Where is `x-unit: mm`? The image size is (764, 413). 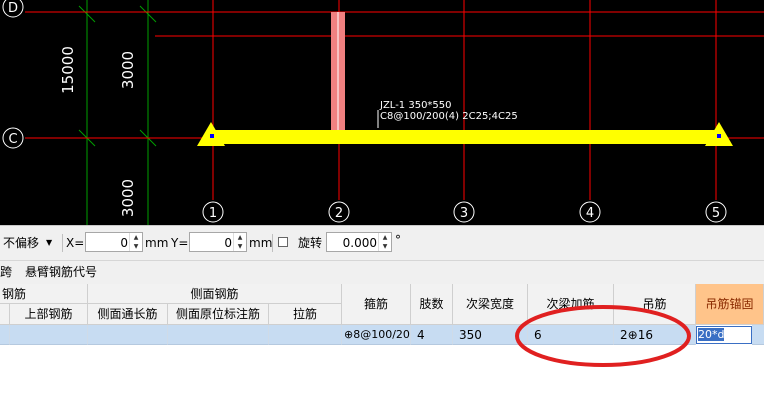
x-unit: mm is located at coordinates (157, 243).